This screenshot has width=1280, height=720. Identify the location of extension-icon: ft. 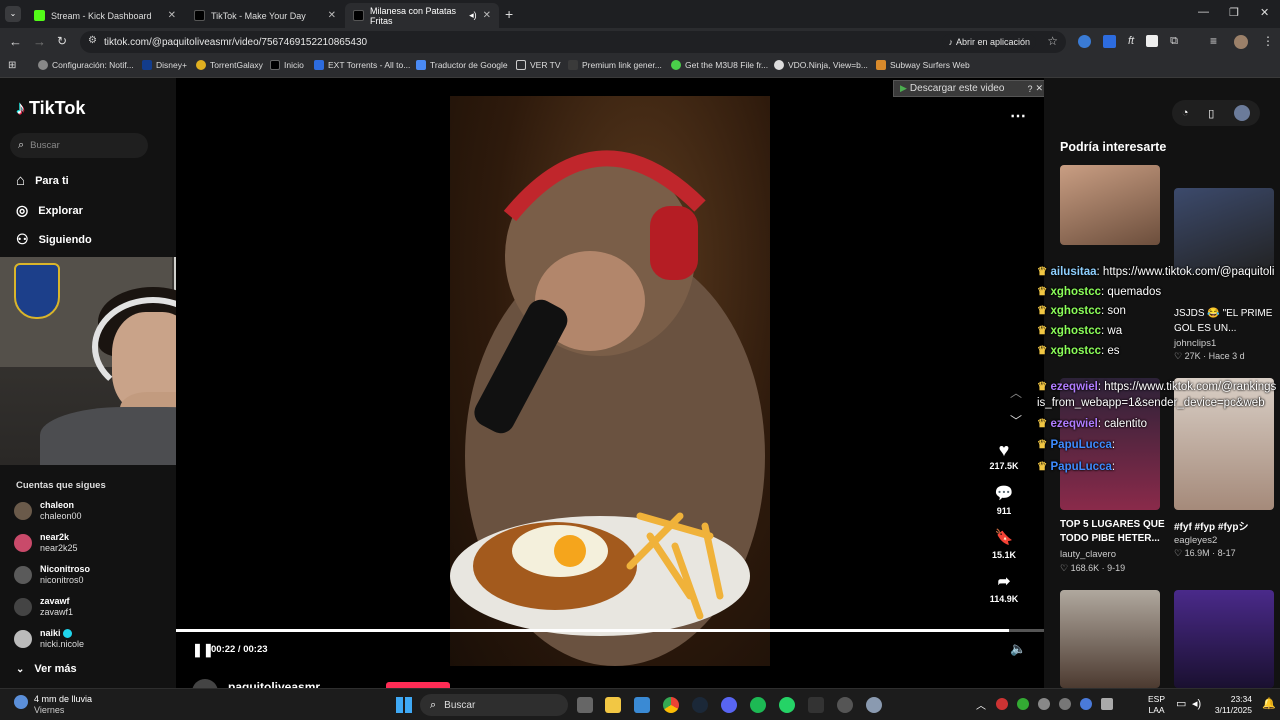
(1131, 41).